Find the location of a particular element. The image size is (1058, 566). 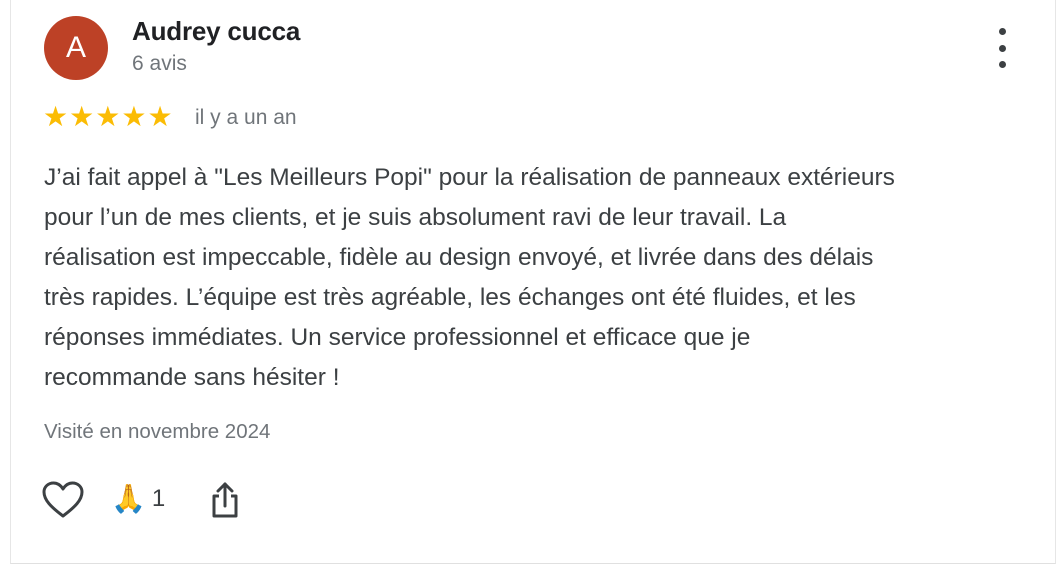

share-icon is located at coordinates (225, 500).